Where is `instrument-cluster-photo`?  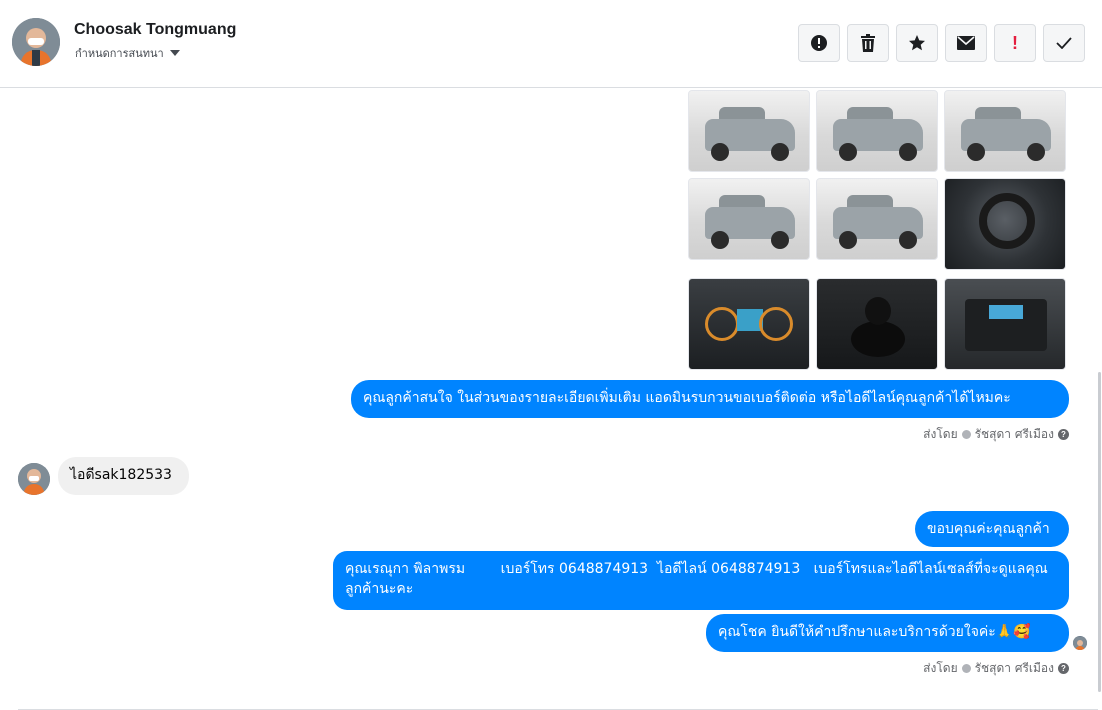 instrument-cluster-photo is located at coordinates (749, 324).